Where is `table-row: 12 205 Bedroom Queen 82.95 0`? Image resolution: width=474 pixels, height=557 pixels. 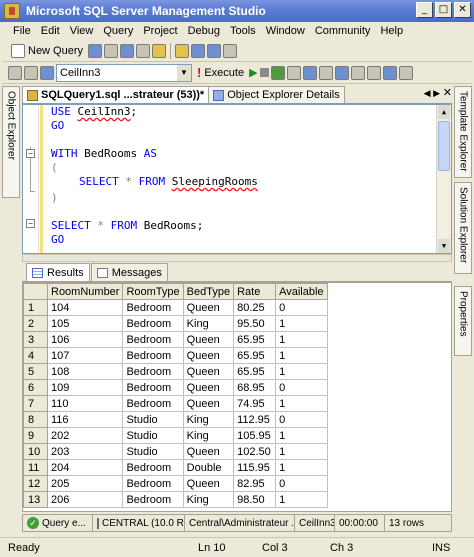 table-row: 12 205 Bedroom Queen 82.95 0 is located at coordinates (175, 483).